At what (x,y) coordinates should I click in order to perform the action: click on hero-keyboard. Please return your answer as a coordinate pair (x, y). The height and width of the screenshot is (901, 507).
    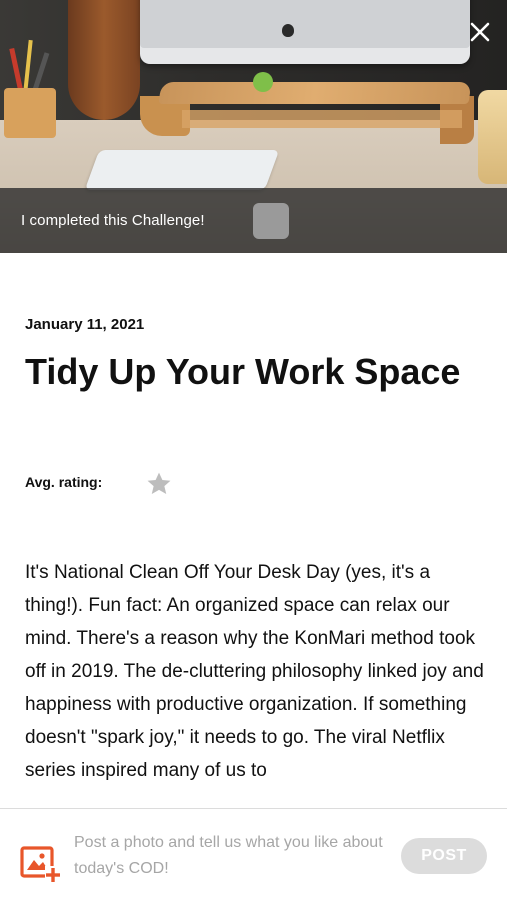
    Looking at the image, I should click on (182, 170).